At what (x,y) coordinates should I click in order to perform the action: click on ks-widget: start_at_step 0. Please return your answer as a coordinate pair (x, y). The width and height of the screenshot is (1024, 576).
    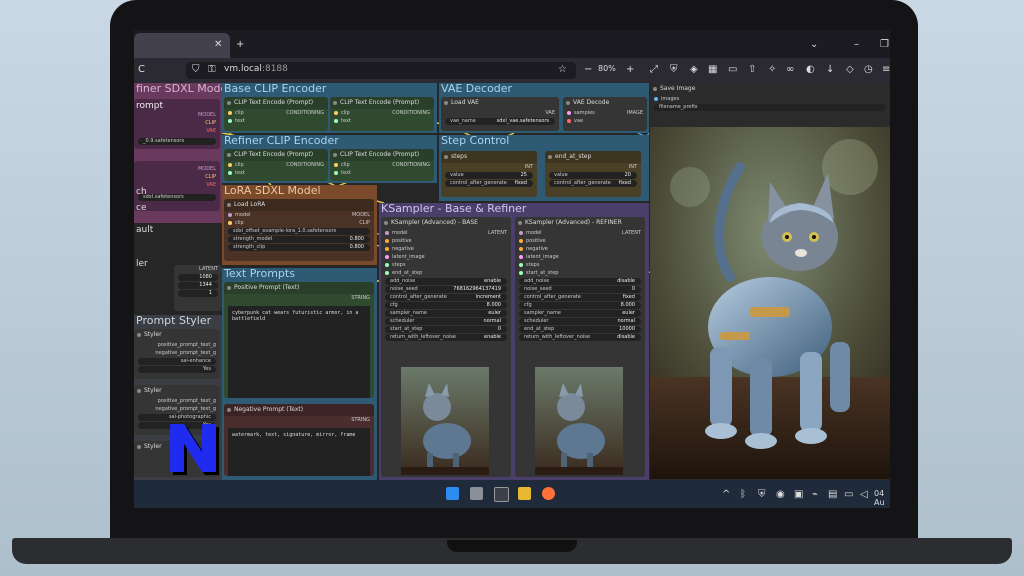
    Looking at the image, I should click on (446, 329).